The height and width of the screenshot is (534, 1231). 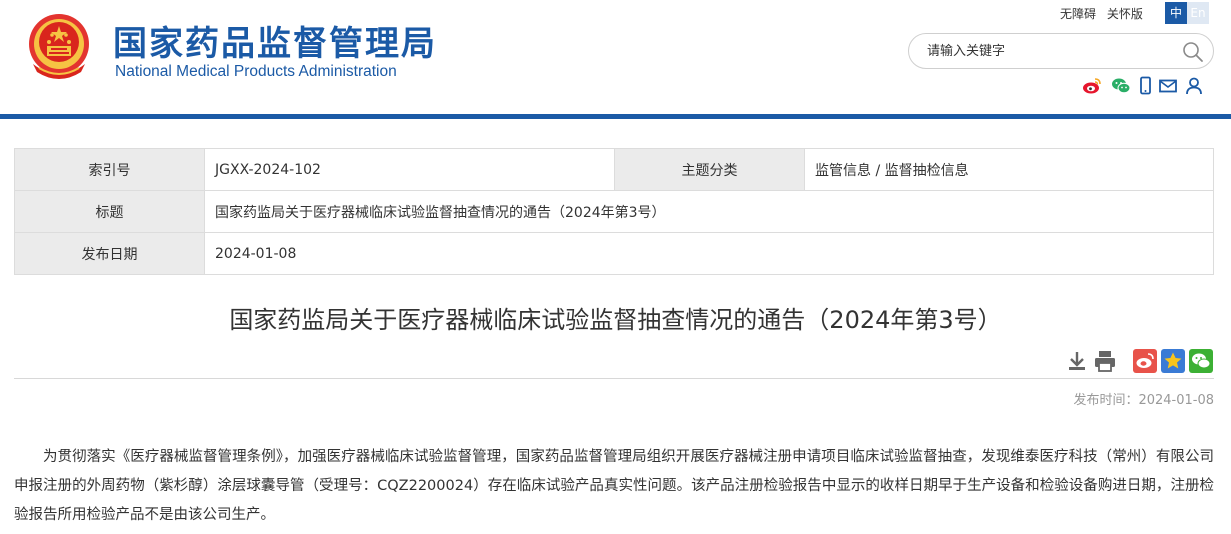 What do you see at coordinates (1168, 86) in the screenshot?
I see `mail-icon` at bounding box center [1168, 86].